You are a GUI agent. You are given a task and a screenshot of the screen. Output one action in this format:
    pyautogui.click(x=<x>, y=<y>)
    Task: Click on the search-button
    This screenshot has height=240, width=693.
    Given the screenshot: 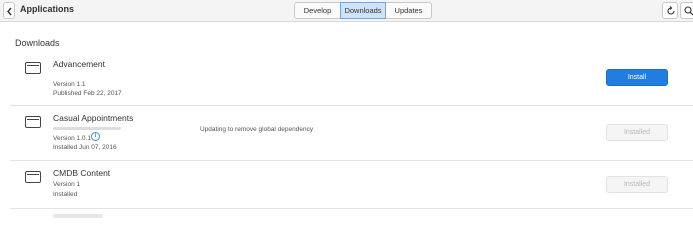 What is the action you would take?
    pyautogui.click(x=686, y=10)
    